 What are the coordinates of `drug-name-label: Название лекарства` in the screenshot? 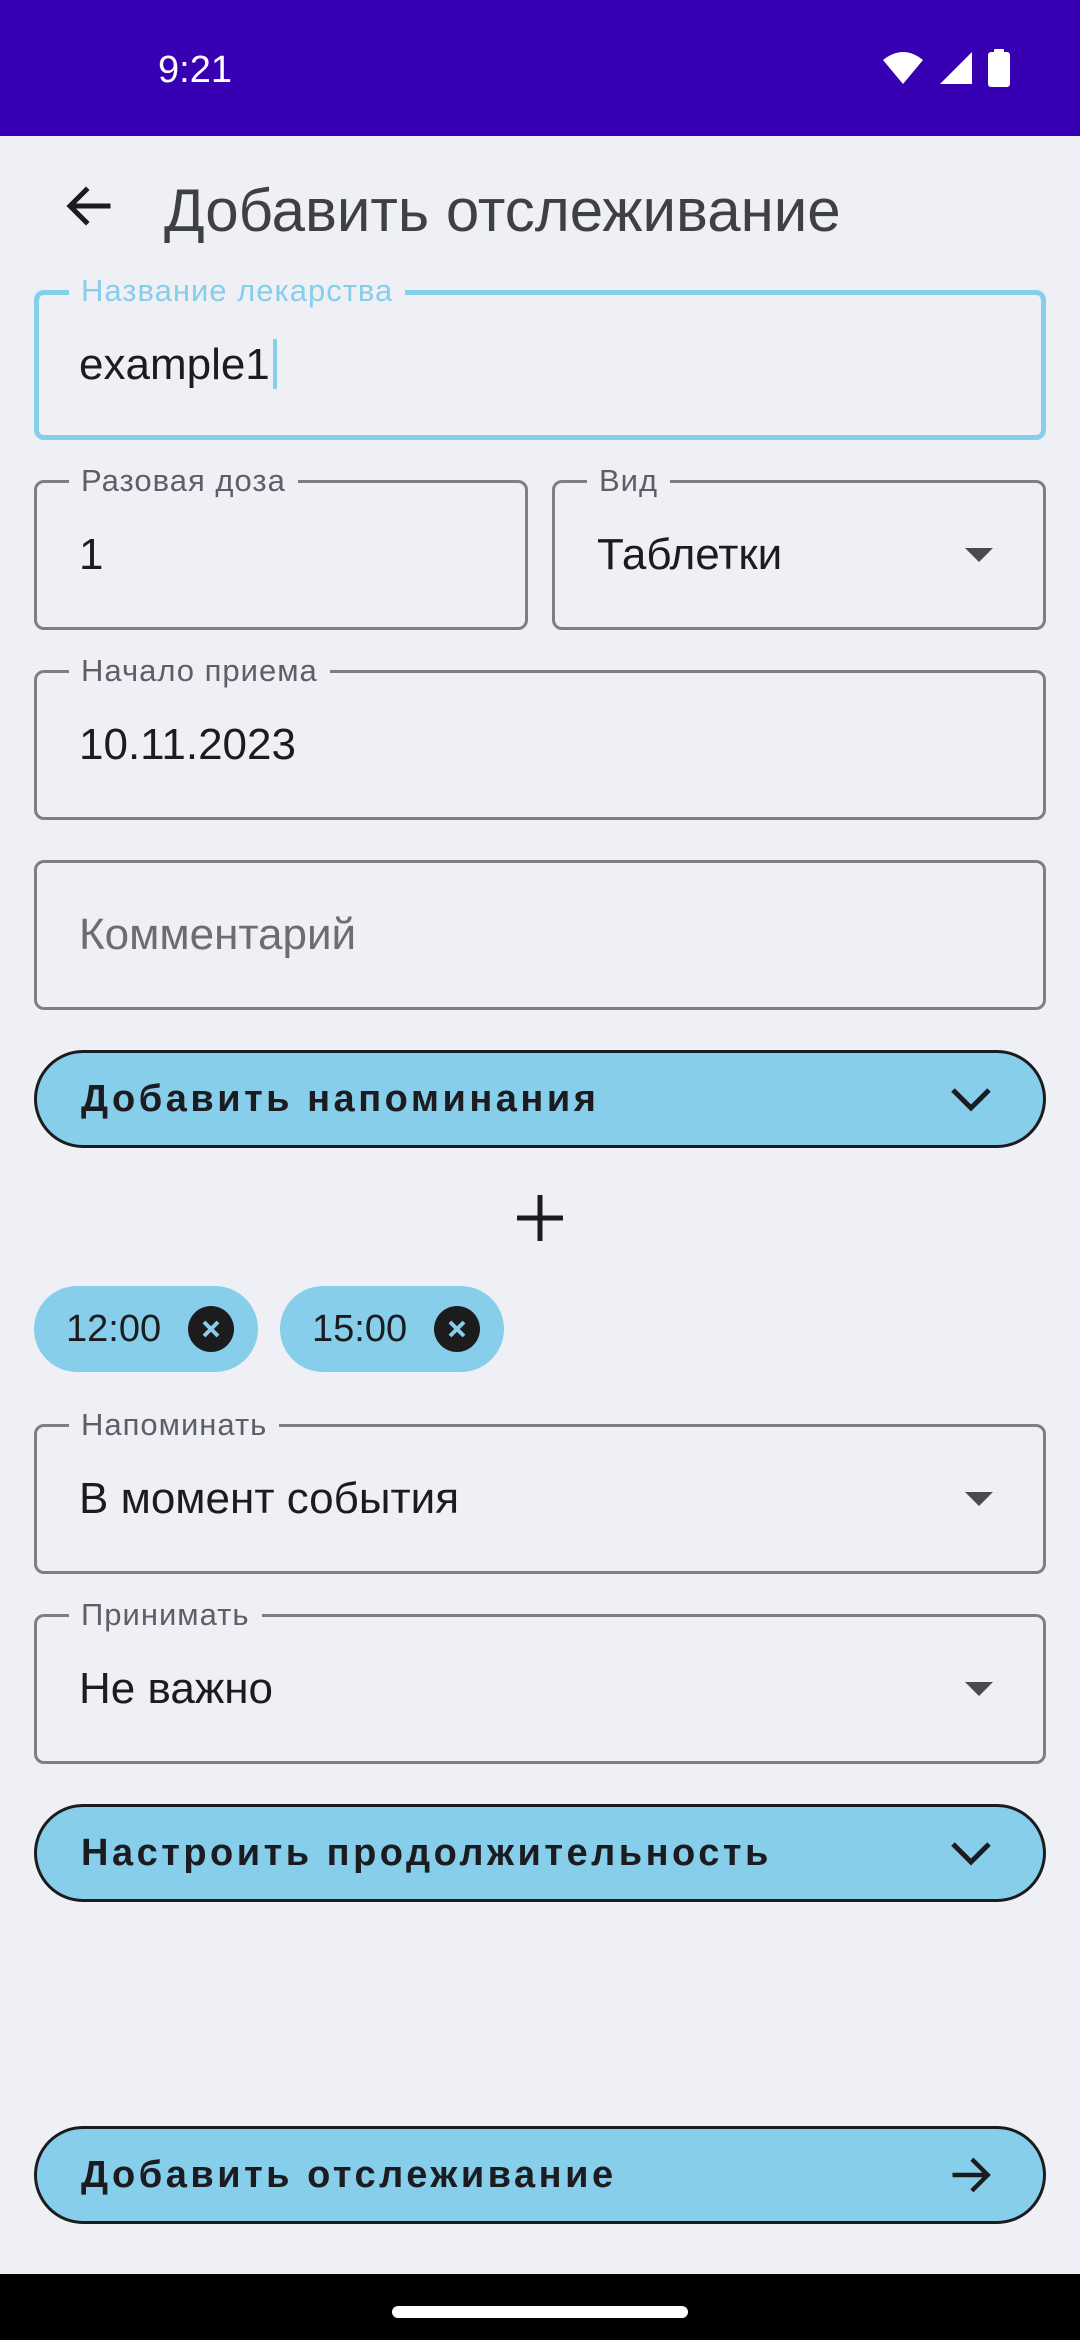 It's located at (237, 291).